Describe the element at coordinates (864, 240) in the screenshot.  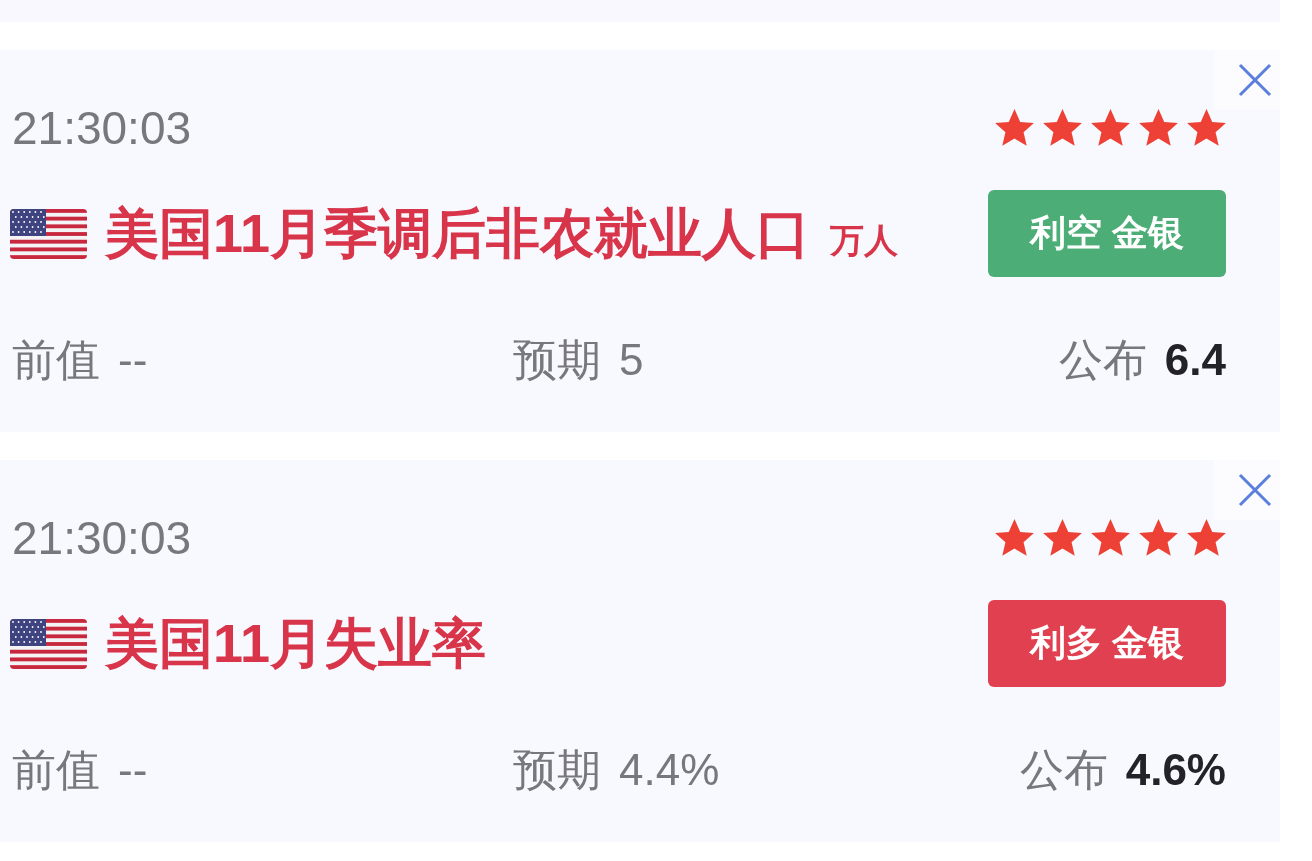
I see `unit-label: 万人` at that location.